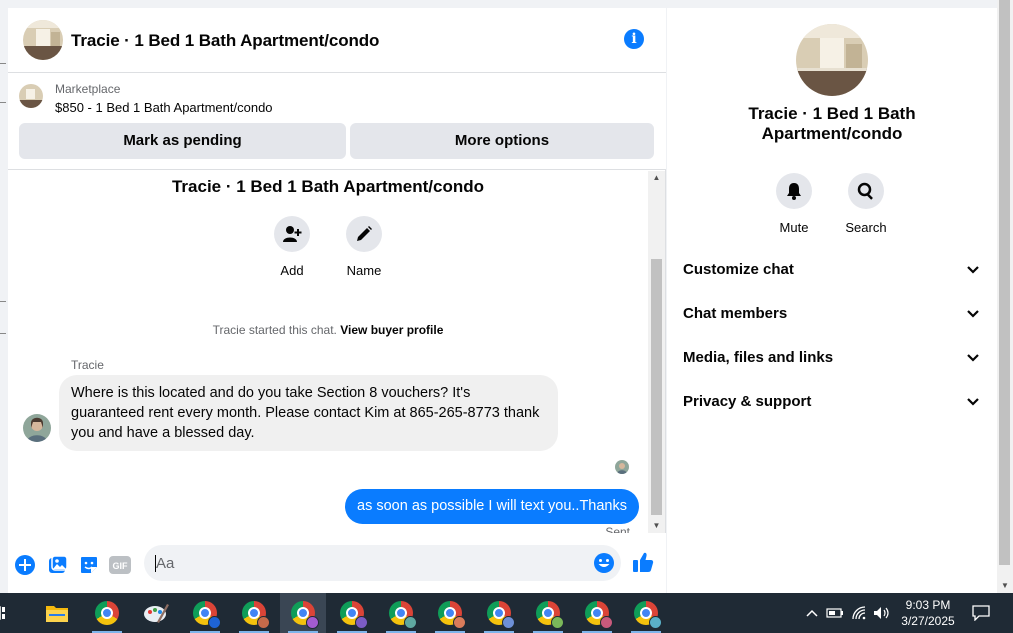 The width and height of the screenshot is (1013, 633). Describe the element at coordinates (254, 613) in the screenshot. I see `chrome-profile-2-icon` at that location.